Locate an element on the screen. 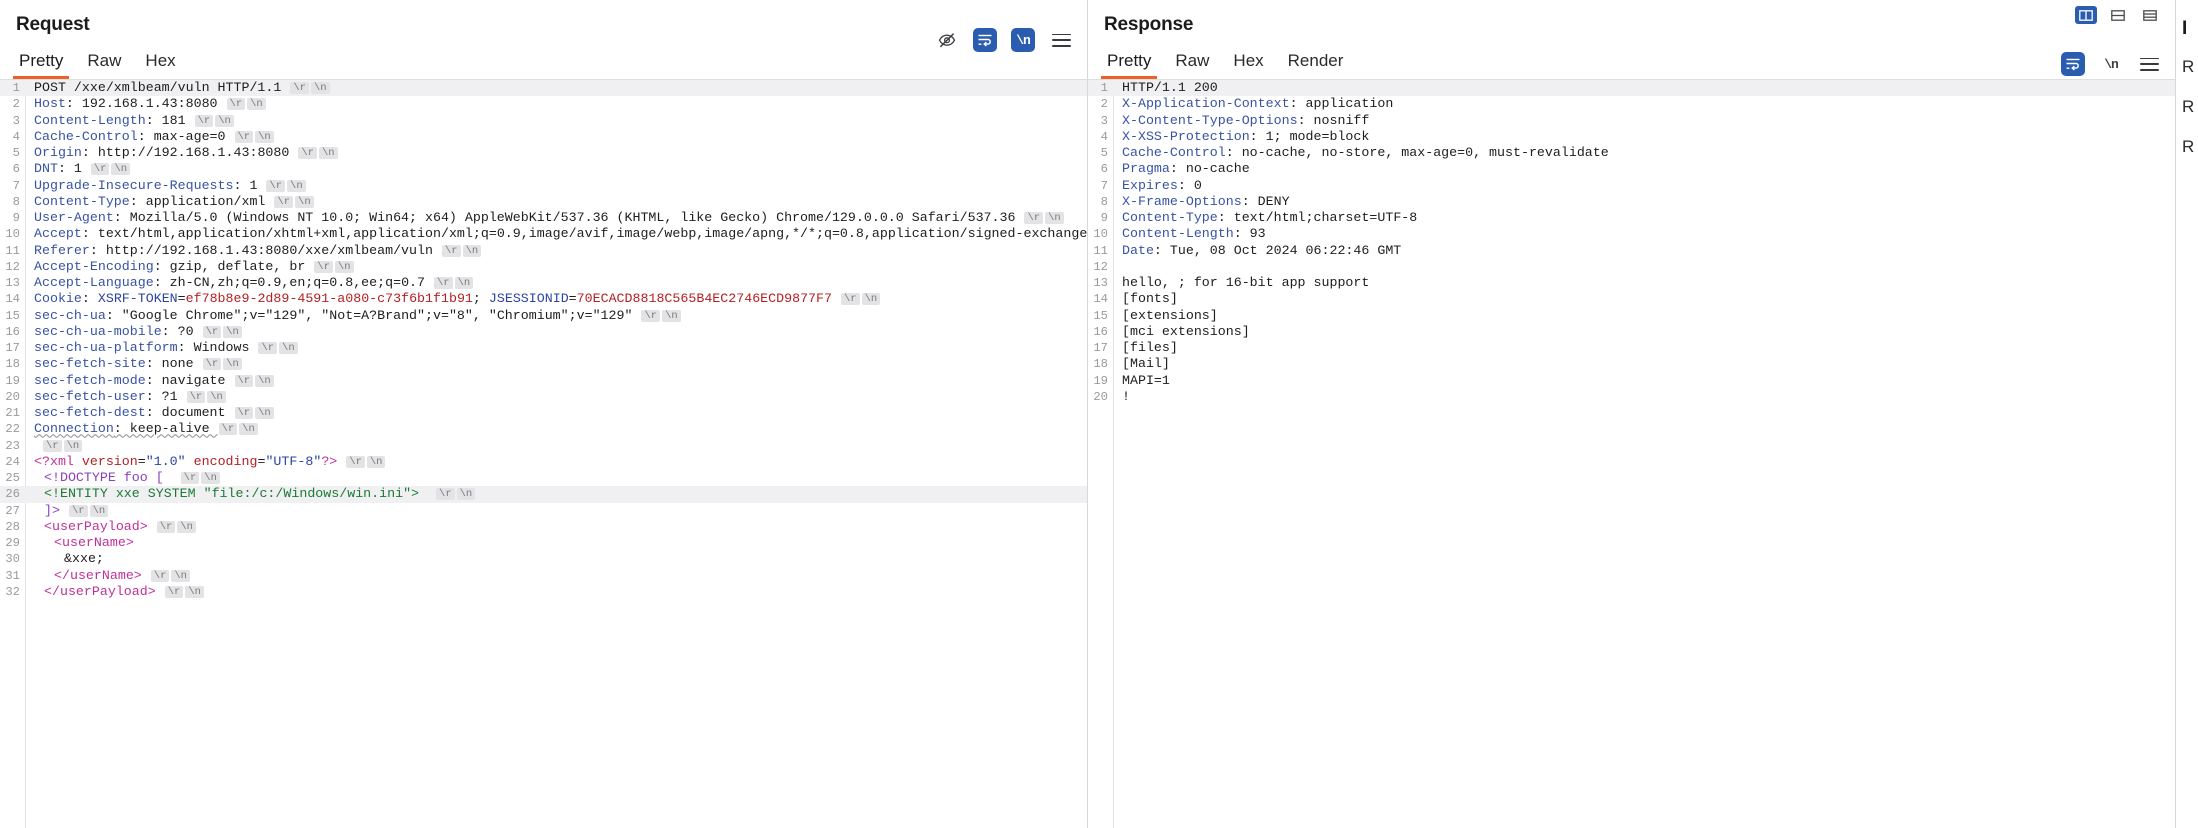 This screenshot has width=2198, height=828. request-tabbar: Pretty Raw Hex \n is located at coordinates (543, 54).